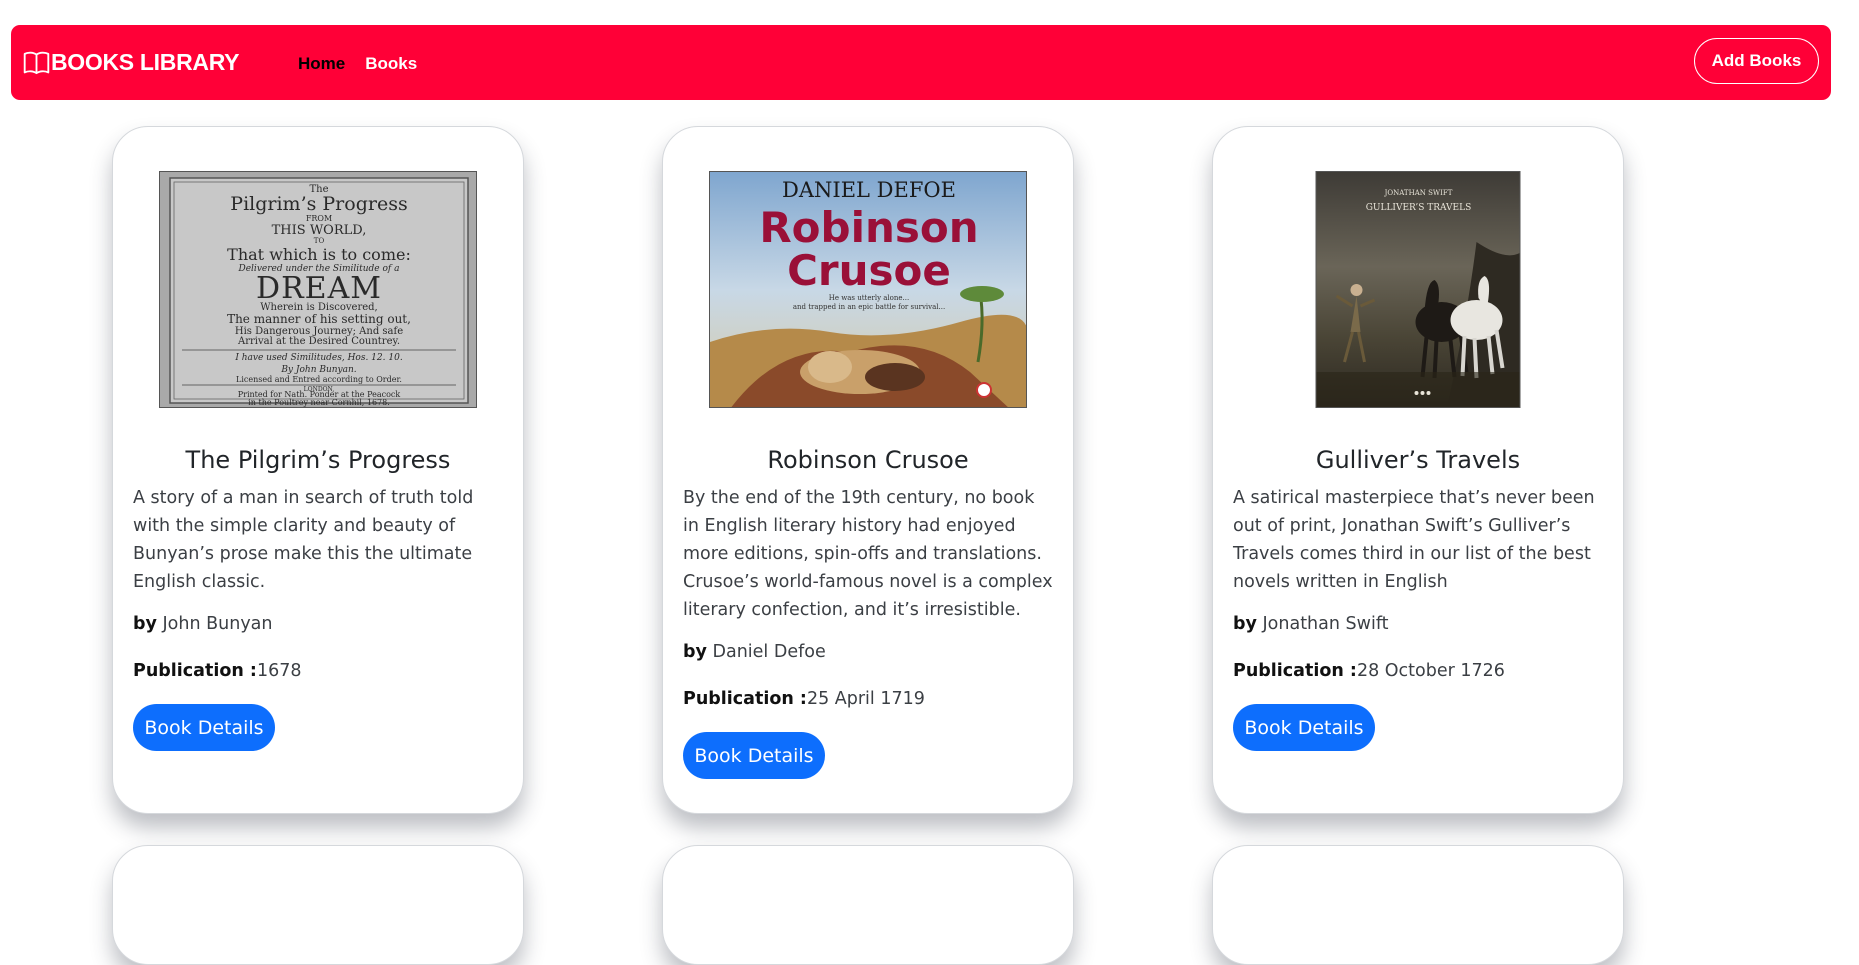  What do you see at coordinates (319, 218) in the screenshot?
I see `cover-text: FROM` at bounding box center [319, 218].